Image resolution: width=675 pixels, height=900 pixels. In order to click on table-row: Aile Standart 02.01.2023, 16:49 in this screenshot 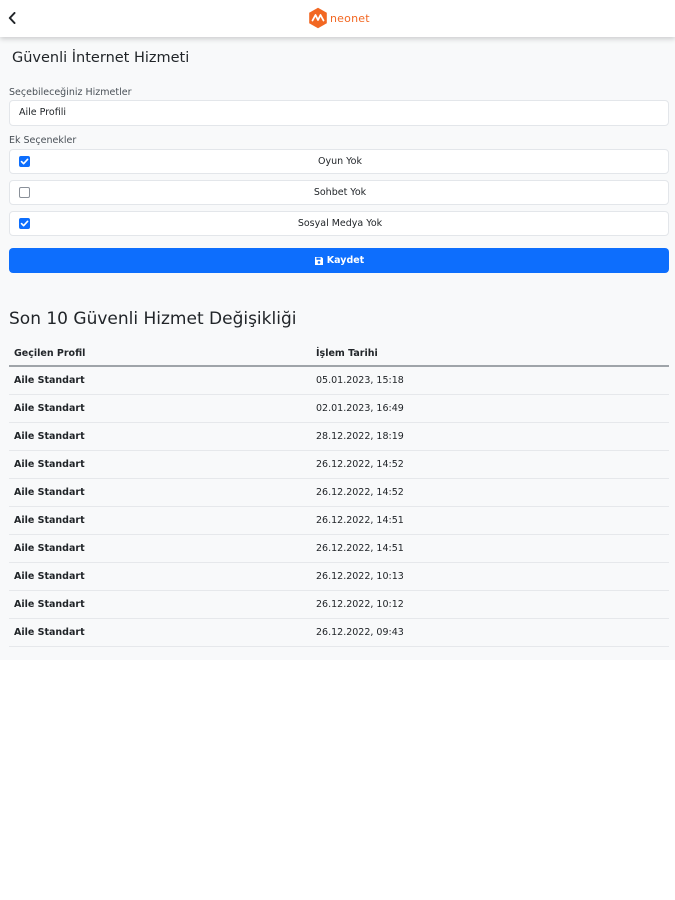, I will do `click(339, 408)`.